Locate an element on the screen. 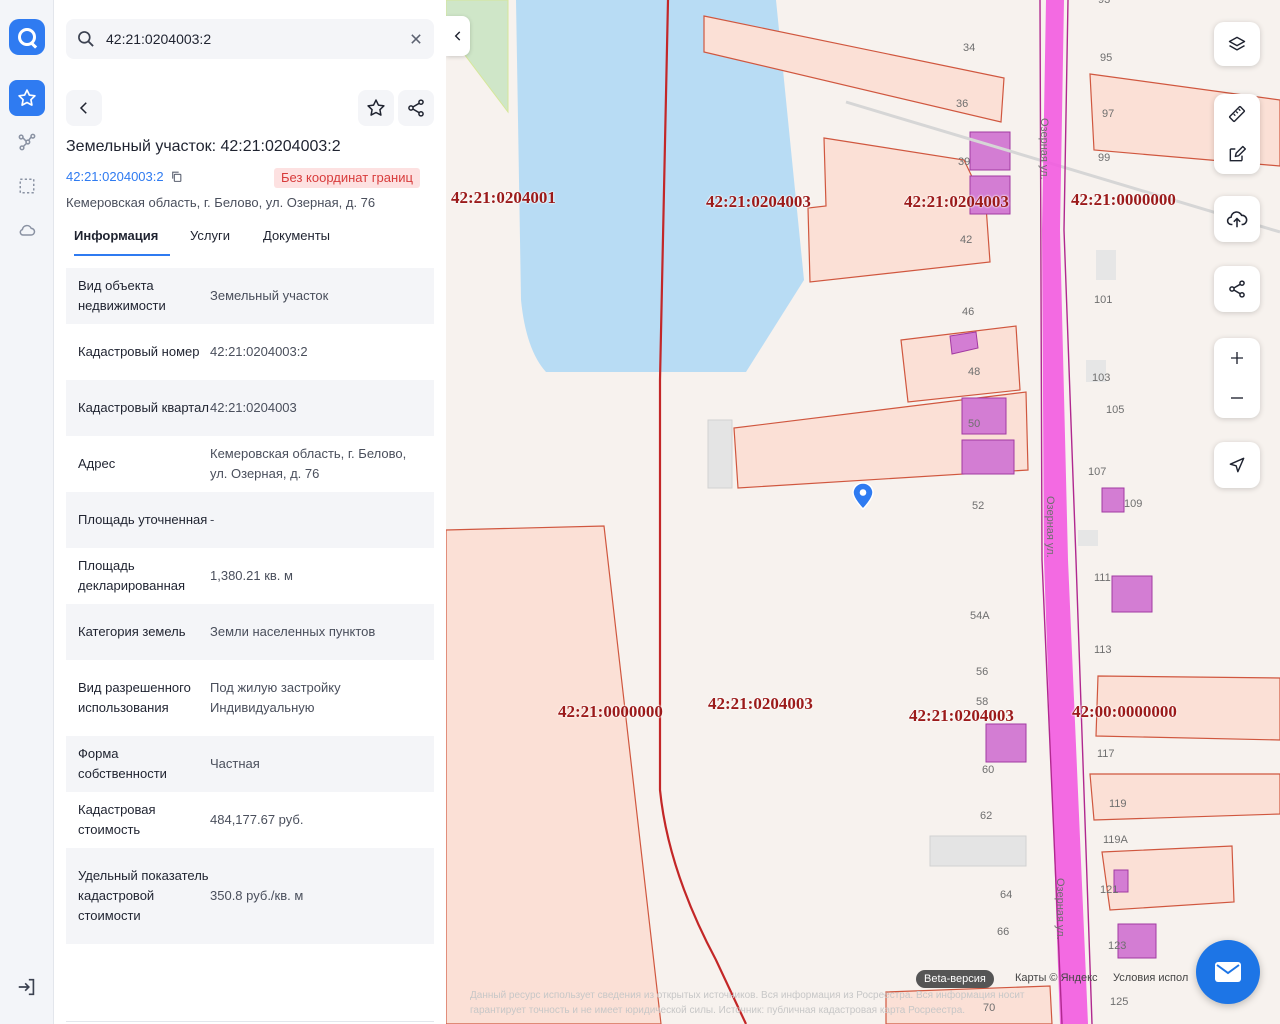  info-value: Земельный участок is located at coordinates (269, 295).